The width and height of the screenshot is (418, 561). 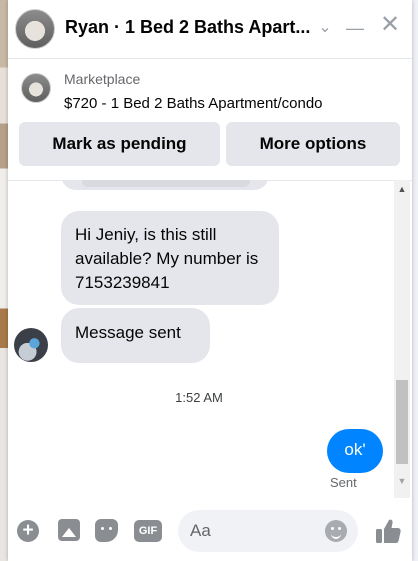 I want to click on listing-title: $720 - 1 Bed 2 Baths Apartment/condo, so click(x=193, y=103).